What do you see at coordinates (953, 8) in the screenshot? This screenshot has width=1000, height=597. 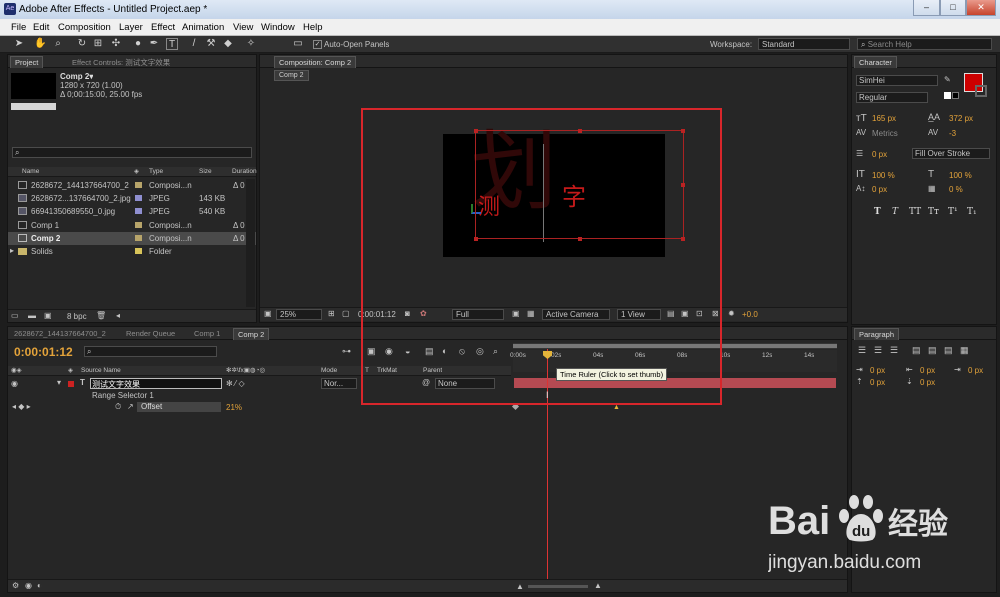 I see `maximize-button: □` at bounding box center [953, 8].